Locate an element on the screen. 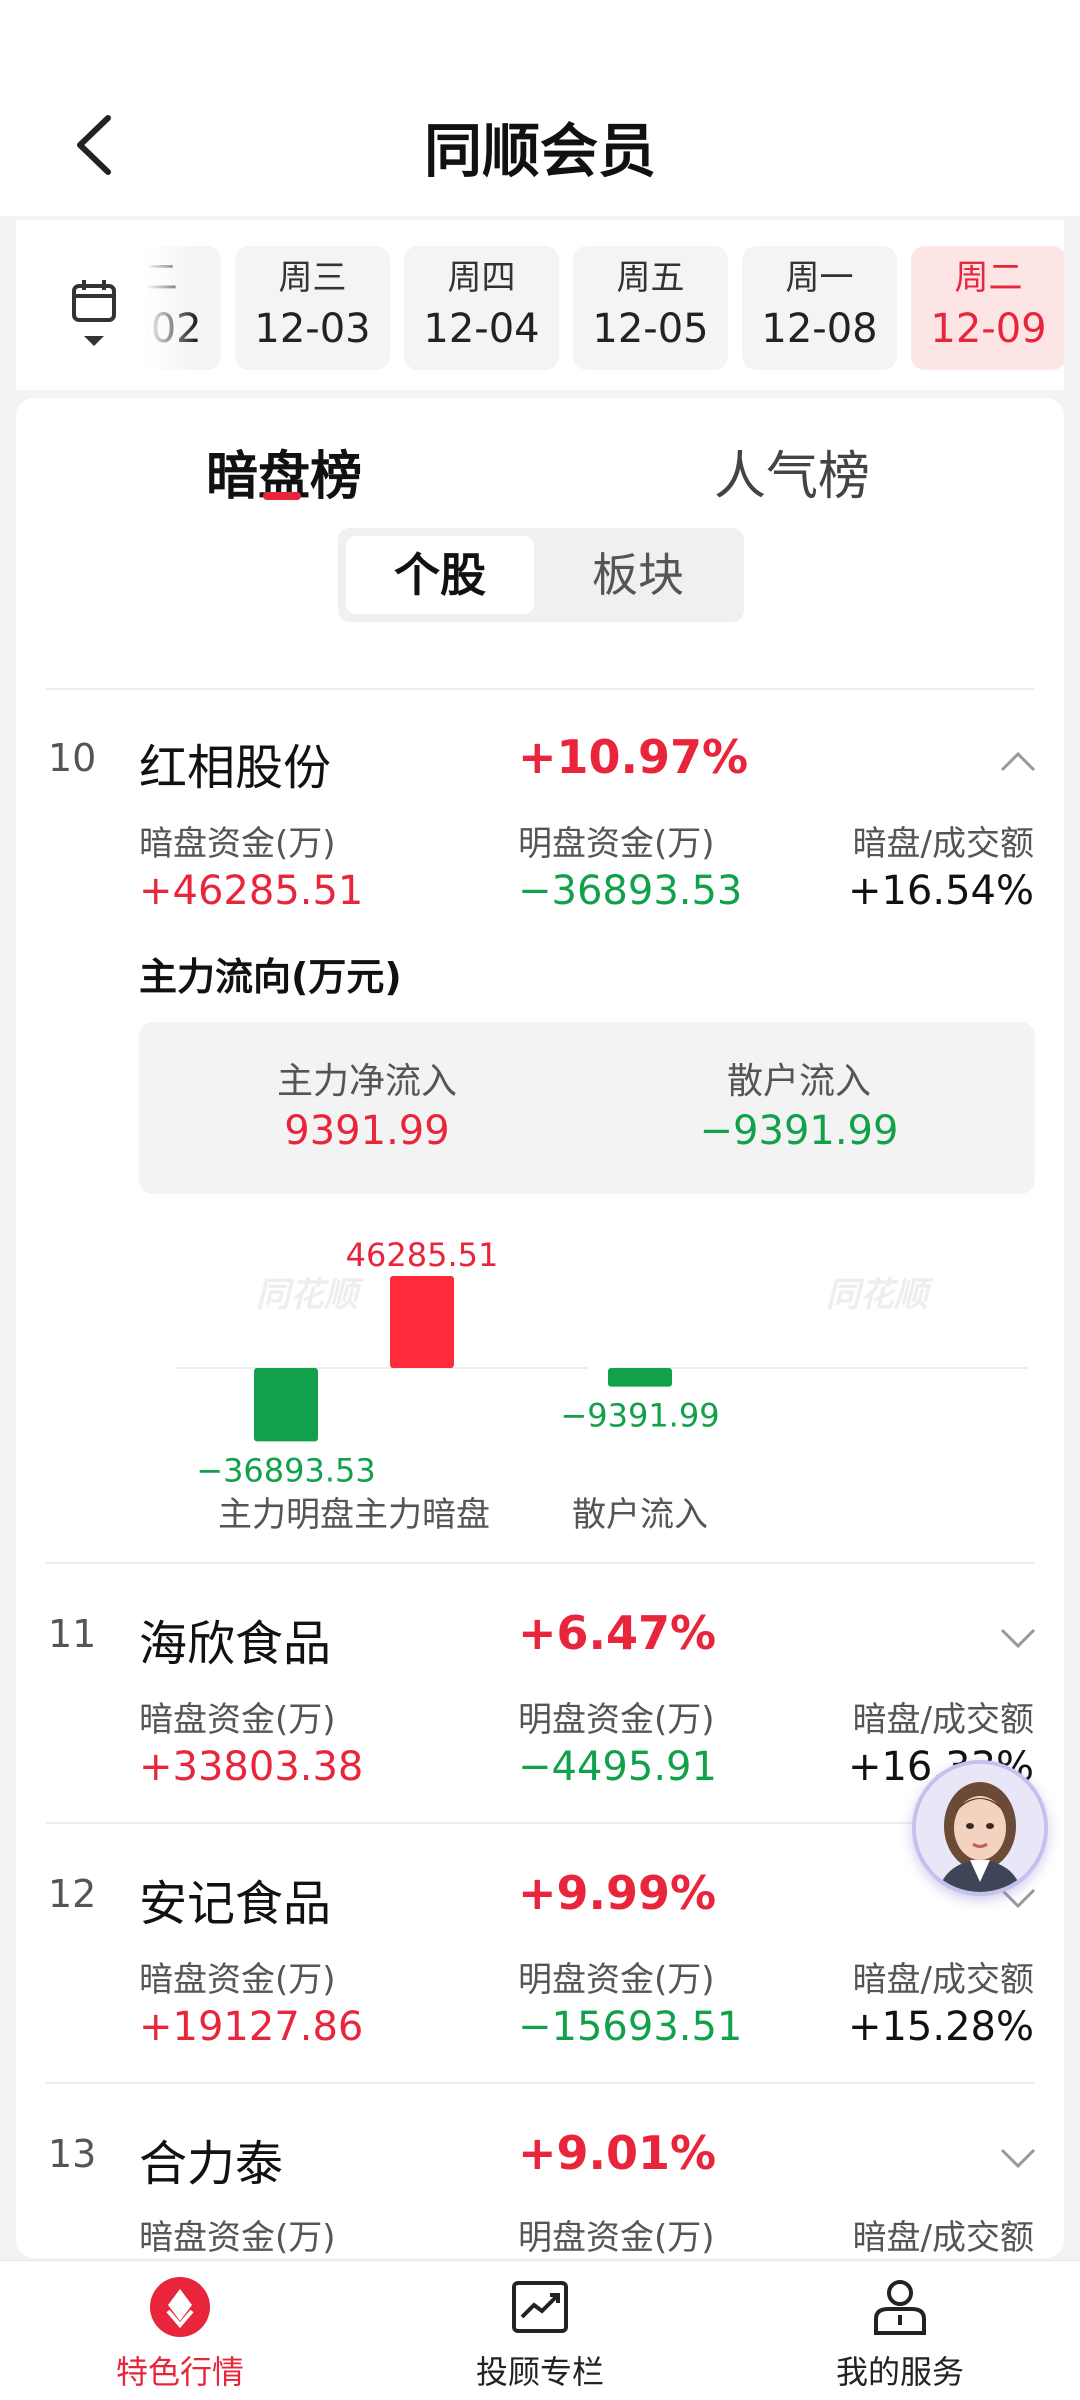 The image size is (1080, 2400). tab-label: 投顾专栏 is located at coordinates (539, 2372).